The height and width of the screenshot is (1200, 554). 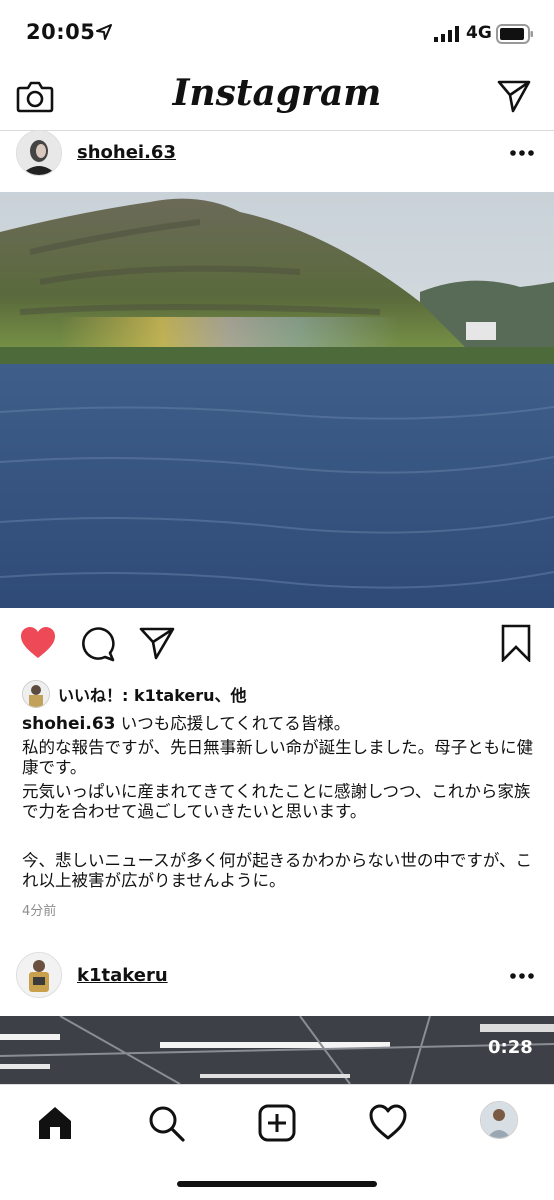 What do you see at coordinates (61, 32) in the screenshot?
I see `status-time: 20:05` at bounding box center [61, 32].